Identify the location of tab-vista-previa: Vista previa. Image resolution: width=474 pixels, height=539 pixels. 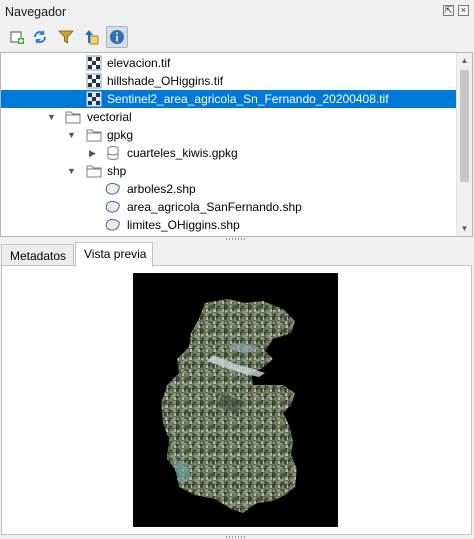
(114, 254).